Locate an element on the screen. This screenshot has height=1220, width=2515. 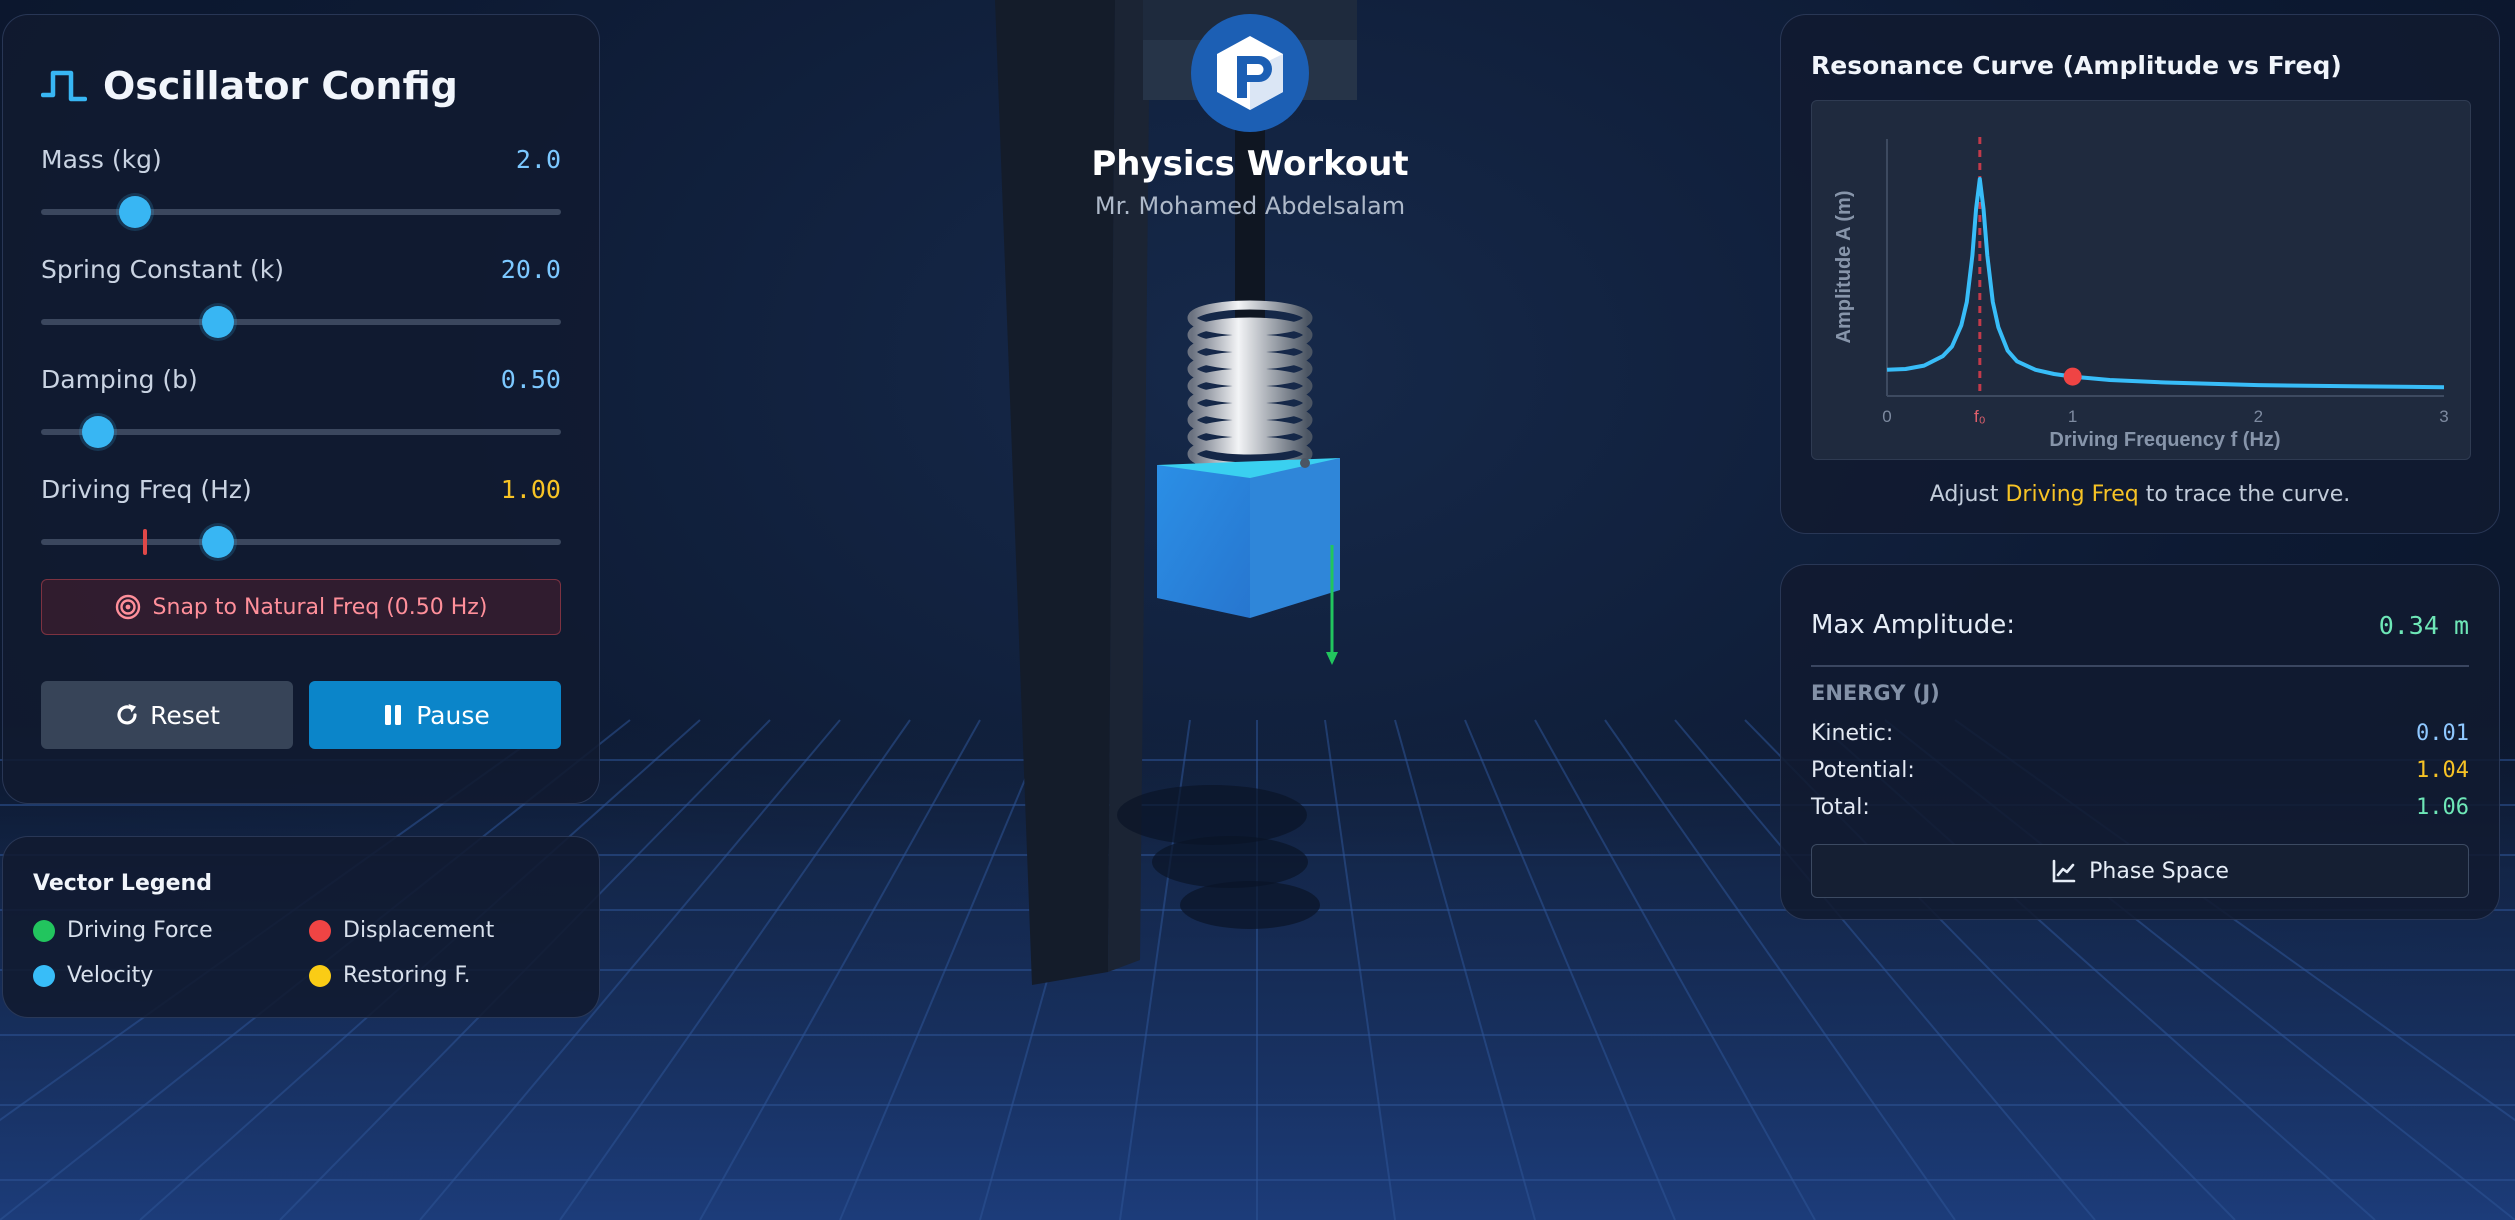
resonance-curve is located at coordinates (2165, 283).